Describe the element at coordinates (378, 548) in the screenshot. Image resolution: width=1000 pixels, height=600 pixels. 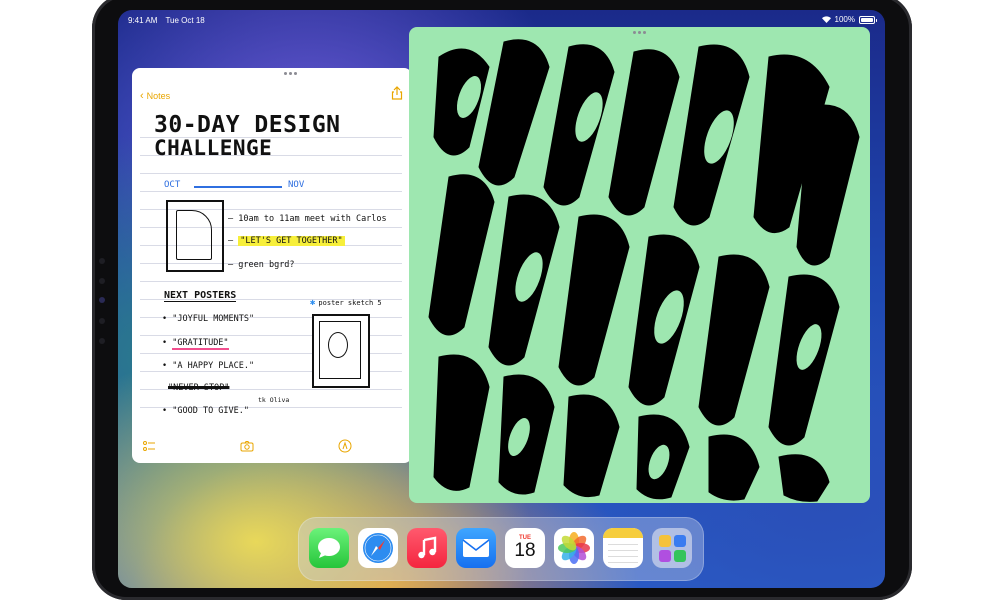
I see `safari-icon` at that location.